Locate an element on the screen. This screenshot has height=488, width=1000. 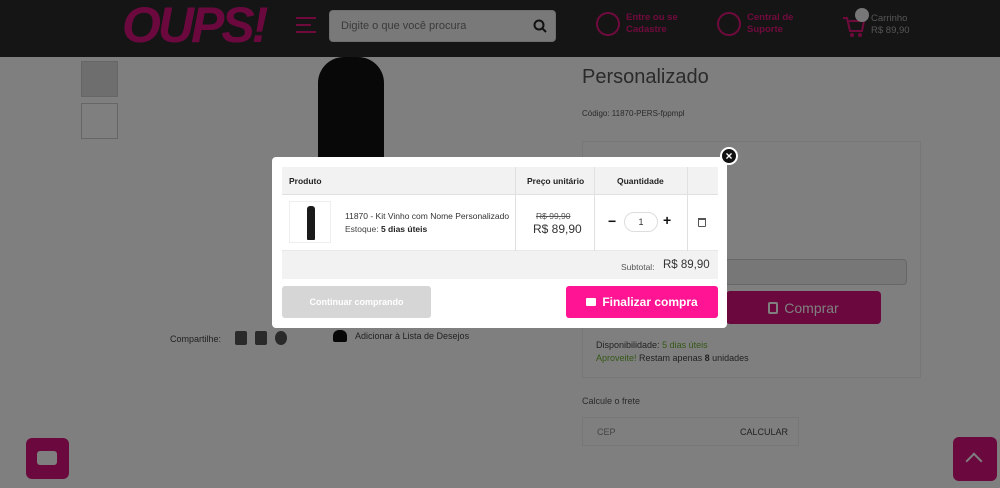
checkout-button: Finalizar compra is located at coordinates (642, 302).